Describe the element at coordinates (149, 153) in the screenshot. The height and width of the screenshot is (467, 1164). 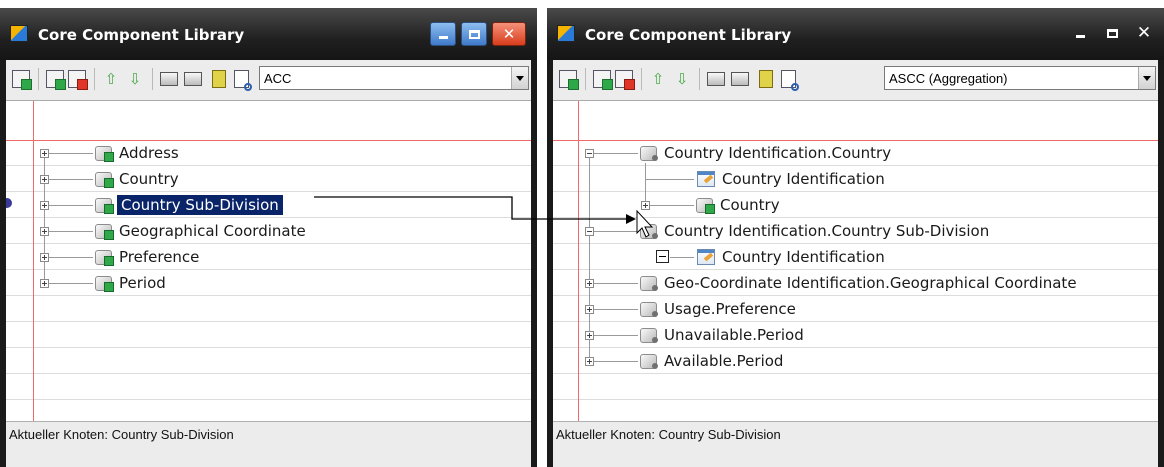
I see `tree-node-label: Address` at that location.